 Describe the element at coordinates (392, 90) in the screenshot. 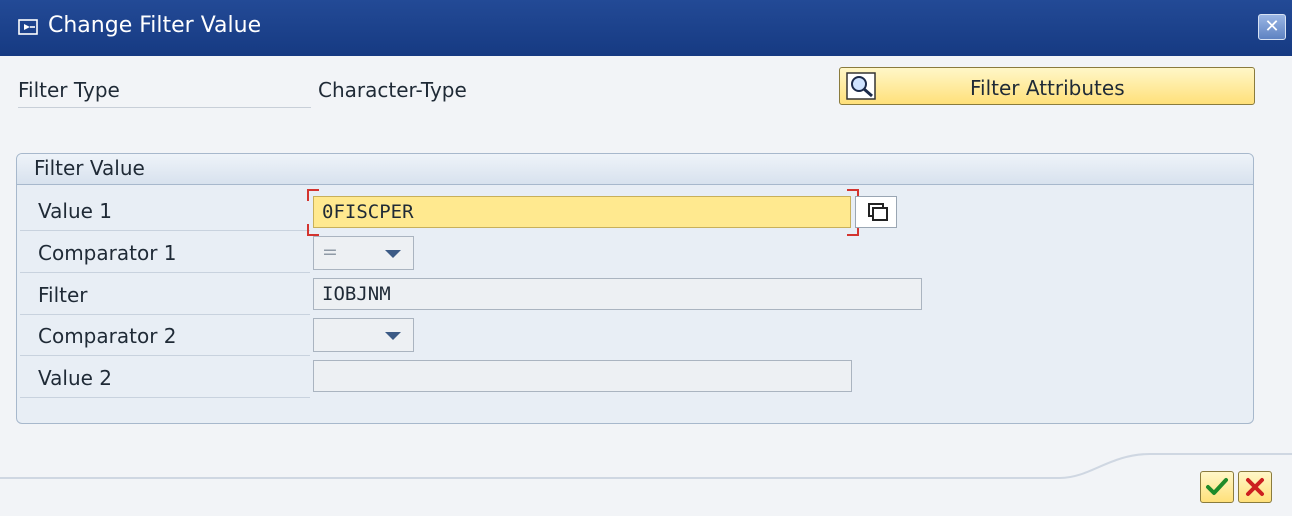

I see `filter-type-value: Character-Type` at that location.